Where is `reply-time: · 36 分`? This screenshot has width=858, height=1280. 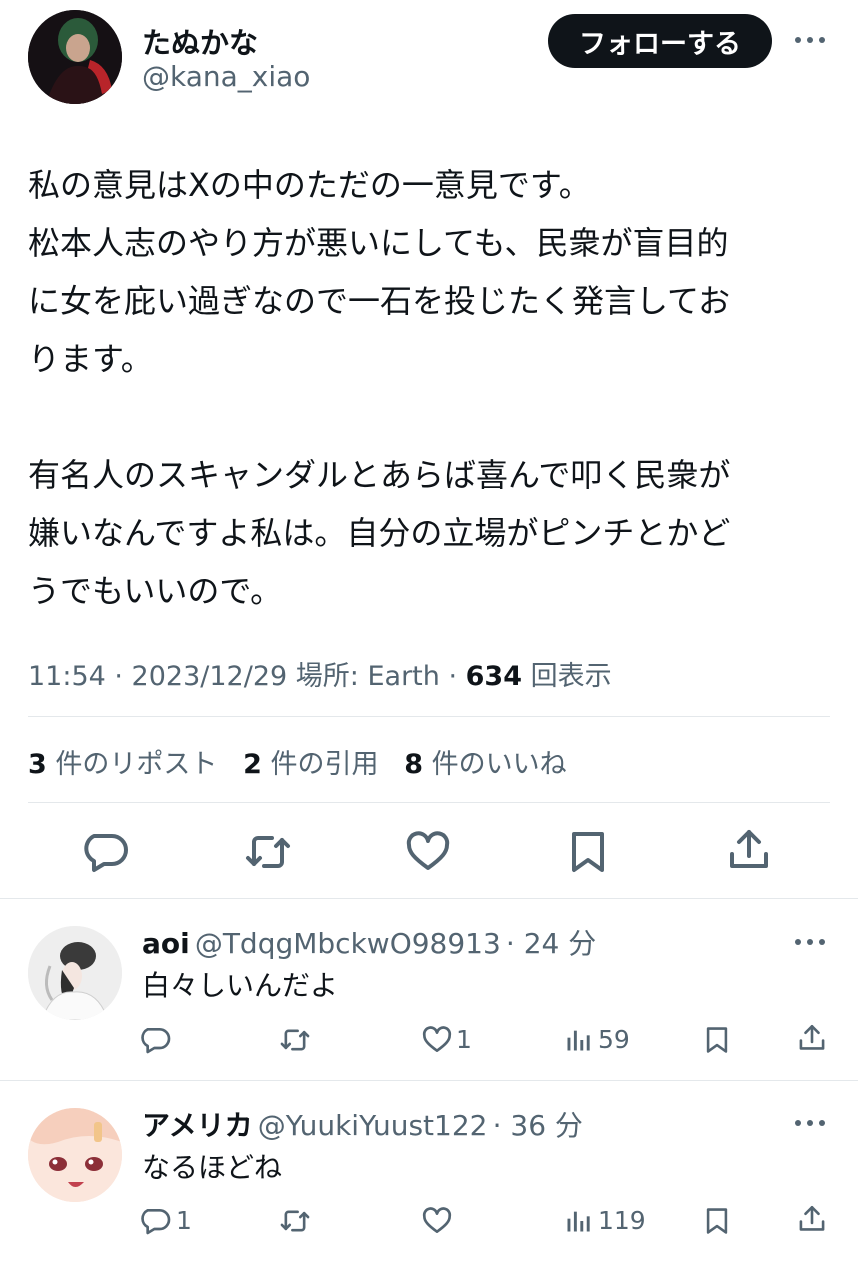 reply-time: · 36 分 is located at coordinates (538, 1125).